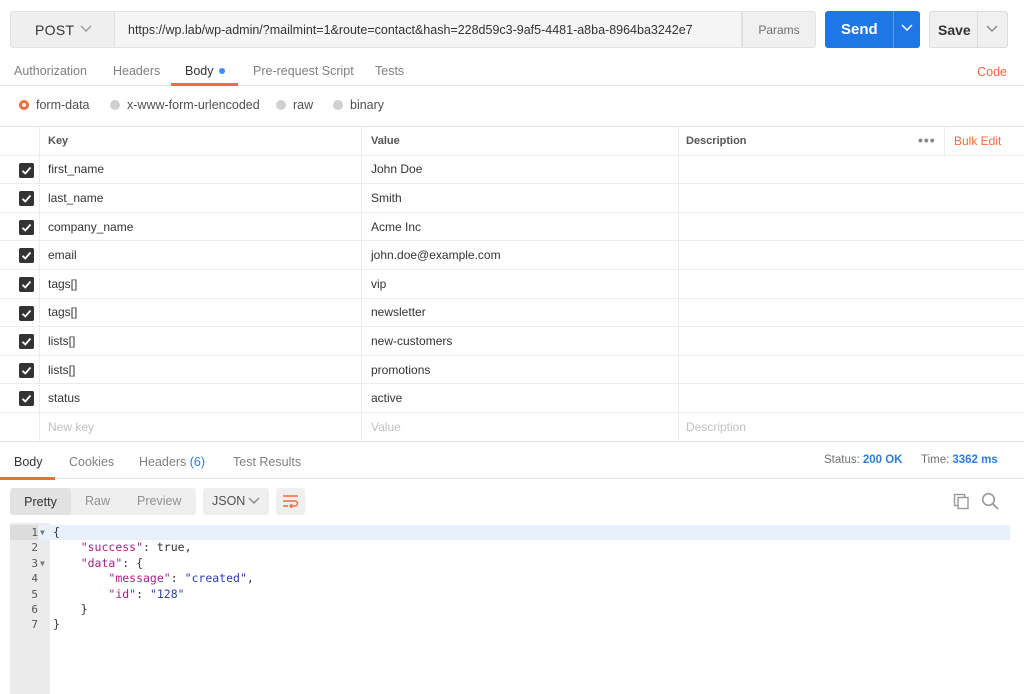  I want to click on json-value: "created", so click(215, 578).